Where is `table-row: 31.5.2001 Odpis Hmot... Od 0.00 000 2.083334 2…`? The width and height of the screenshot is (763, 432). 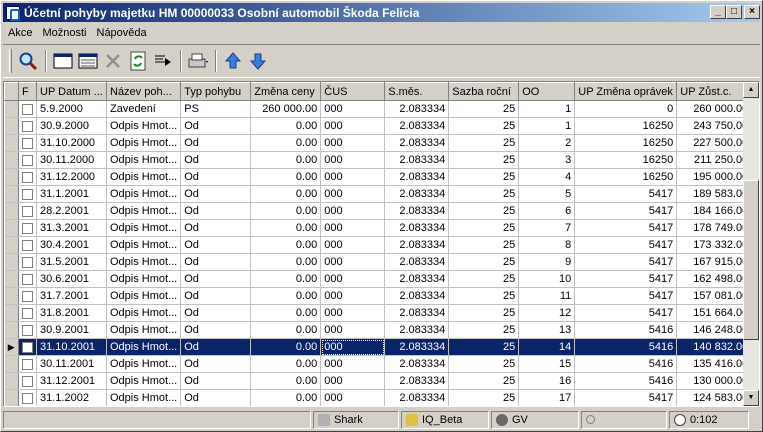 table-row: 31.5.2001 Odpis Hmot... Od 0.00 000 2.083334 2… is located at coordinates (378, 262).